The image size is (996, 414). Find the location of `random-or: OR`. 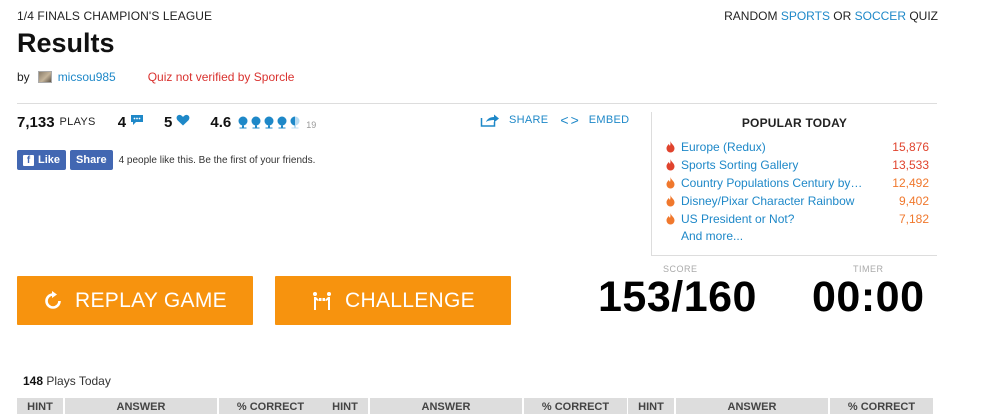

random-or: OR is located at coordinates (842, 16).